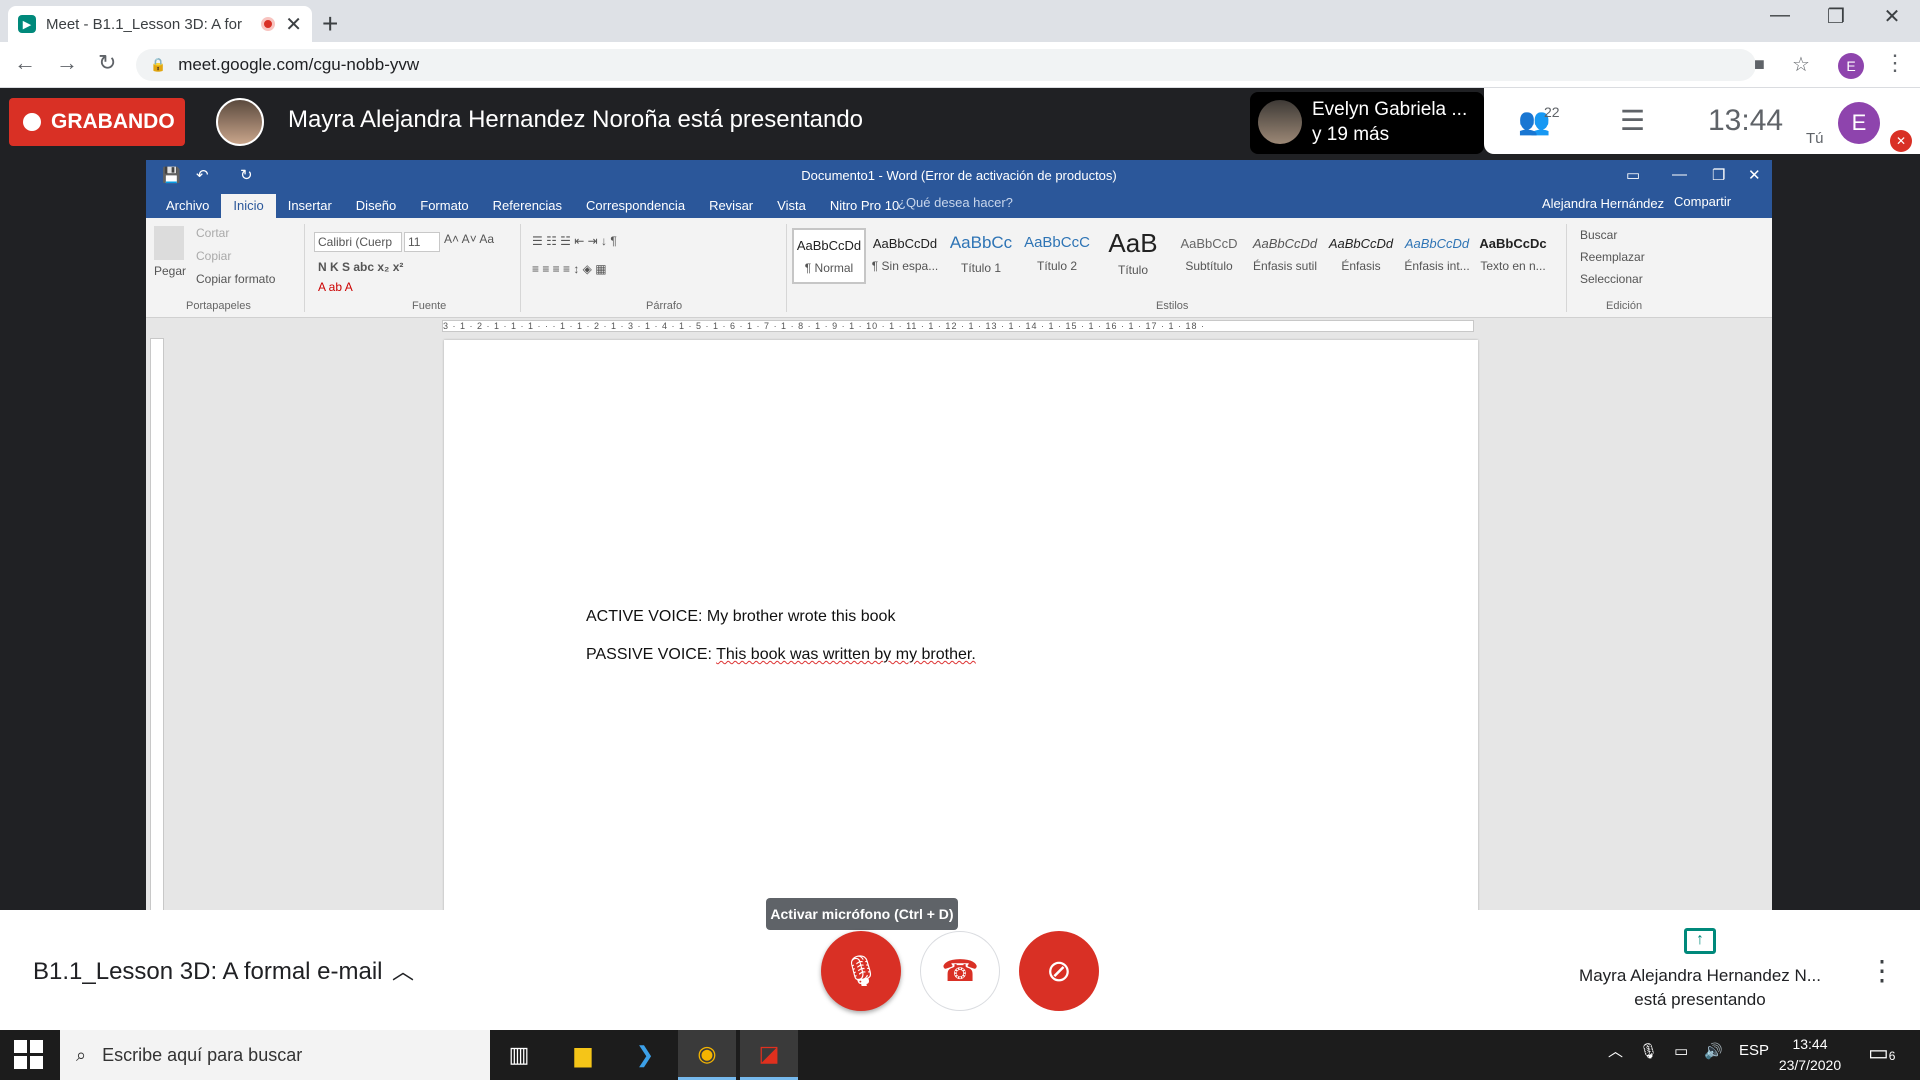 The image size is (1920, 1080). Describe the element at coordinates (1285, 256) in the screenshot. I see `style-enfasis-sutil: AaBbCcDd Énfasis sutil` at that location.